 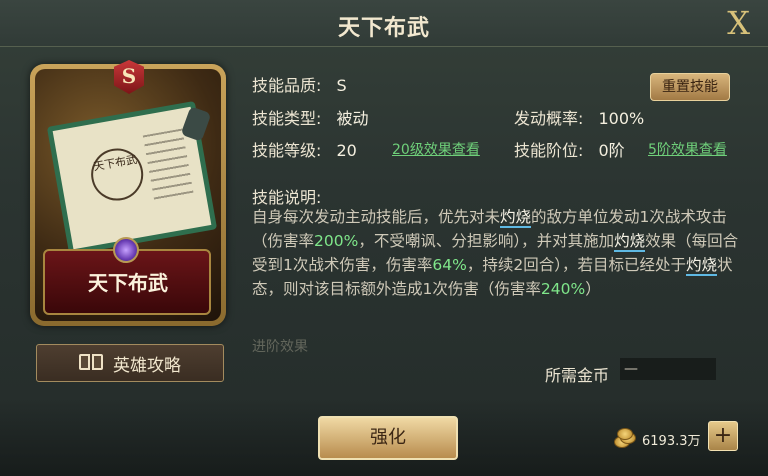 I want to click on tier-row: 技能阶位: 0阶, so click(x=569, y=149).